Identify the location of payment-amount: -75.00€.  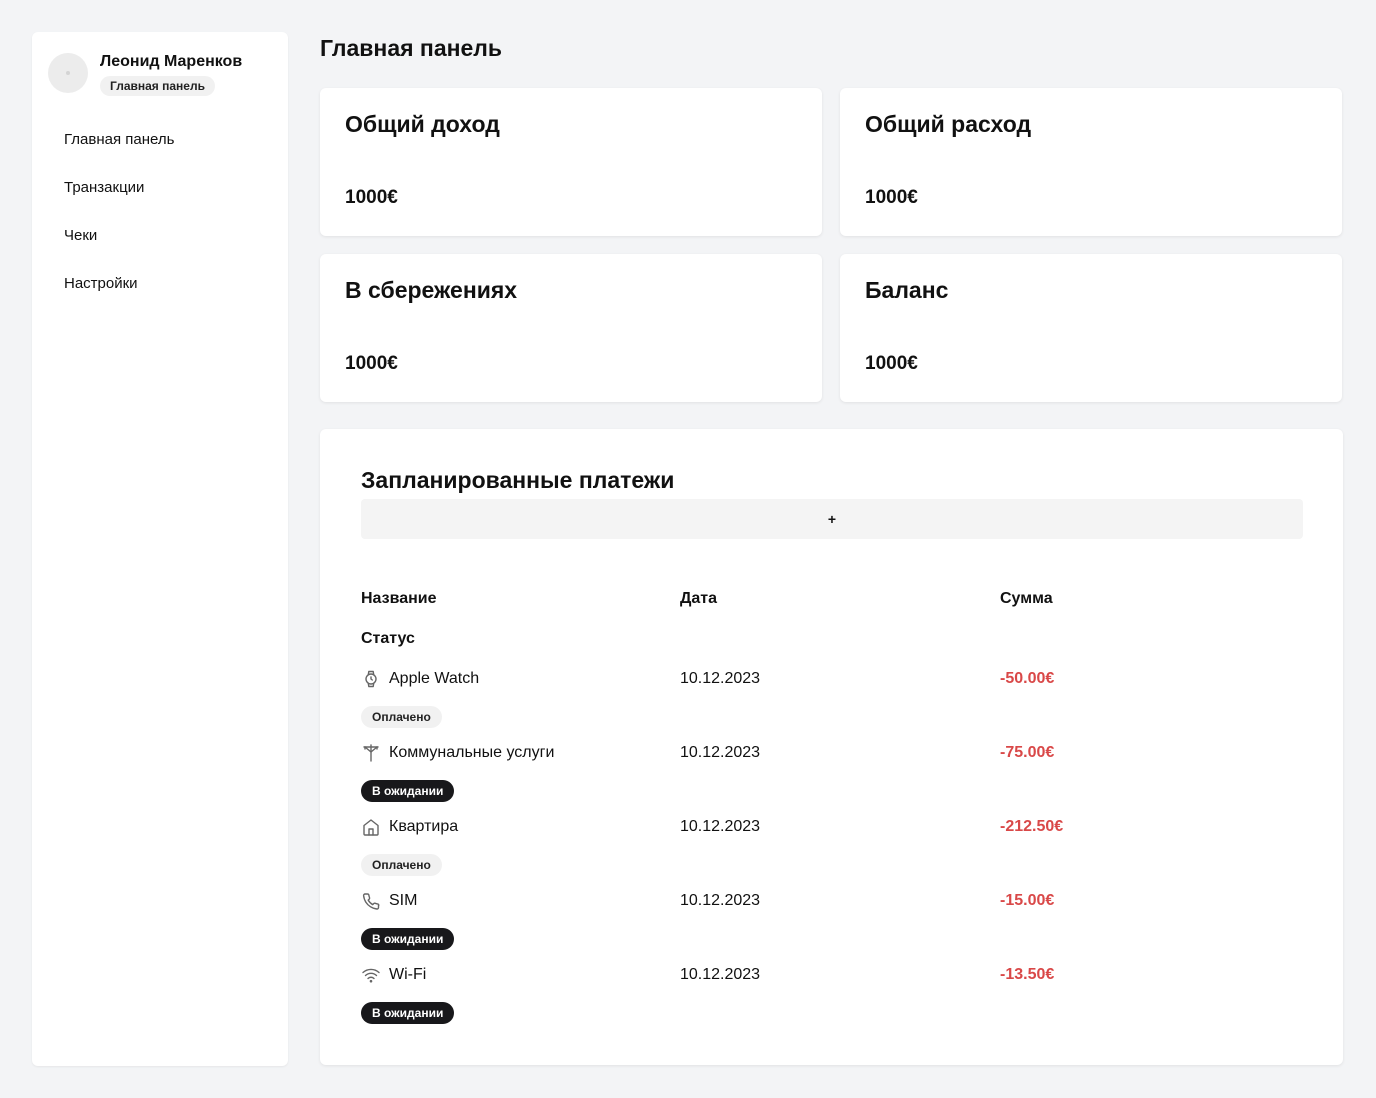
(1027, 752).